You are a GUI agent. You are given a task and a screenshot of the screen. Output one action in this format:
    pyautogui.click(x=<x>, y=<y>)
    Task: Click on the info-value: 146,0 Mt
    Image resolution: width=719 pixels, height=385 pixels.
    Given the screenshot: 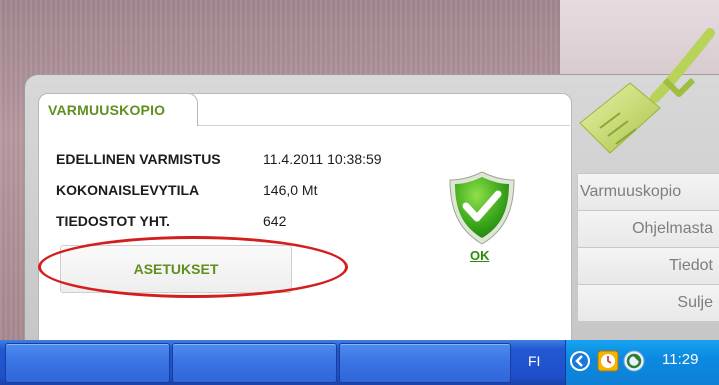 What is the action you would take?
    pyautogui.click(x=290, y=190)
    